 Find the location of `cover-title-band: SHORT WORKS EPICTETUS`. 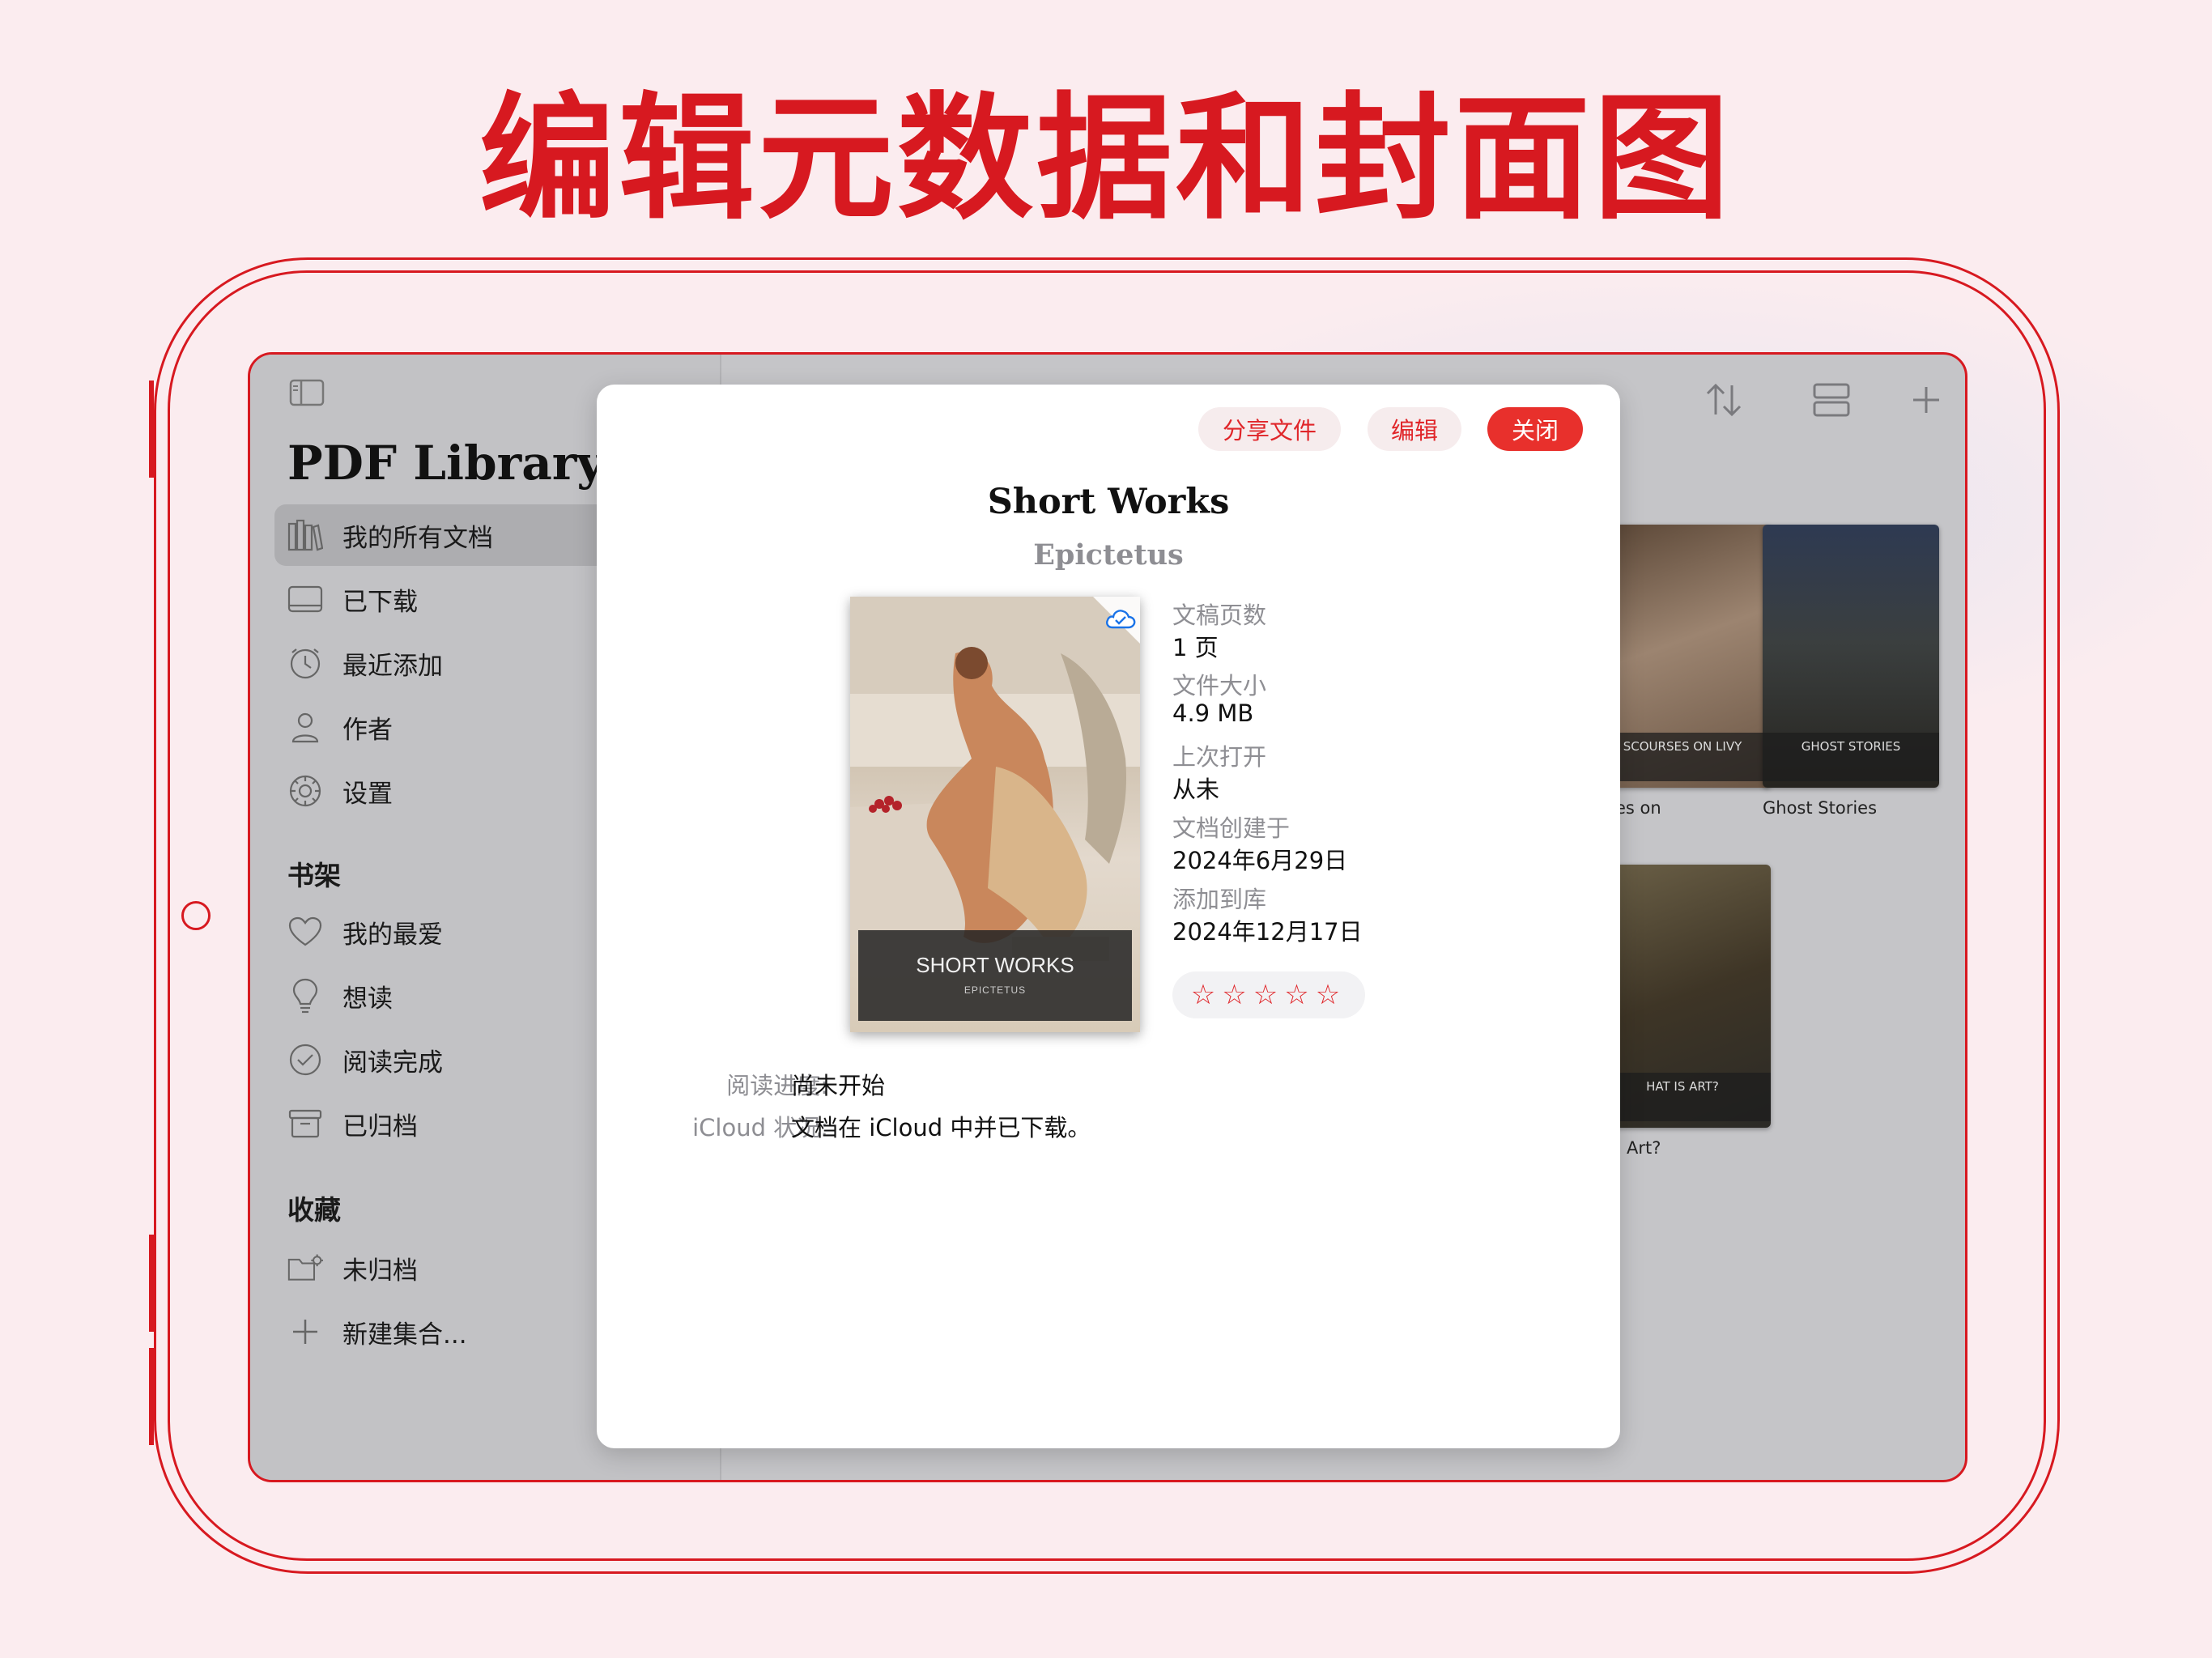

cover-title-band: SHORT WORKS EPICTETUS is located at coordinates (995, 975).